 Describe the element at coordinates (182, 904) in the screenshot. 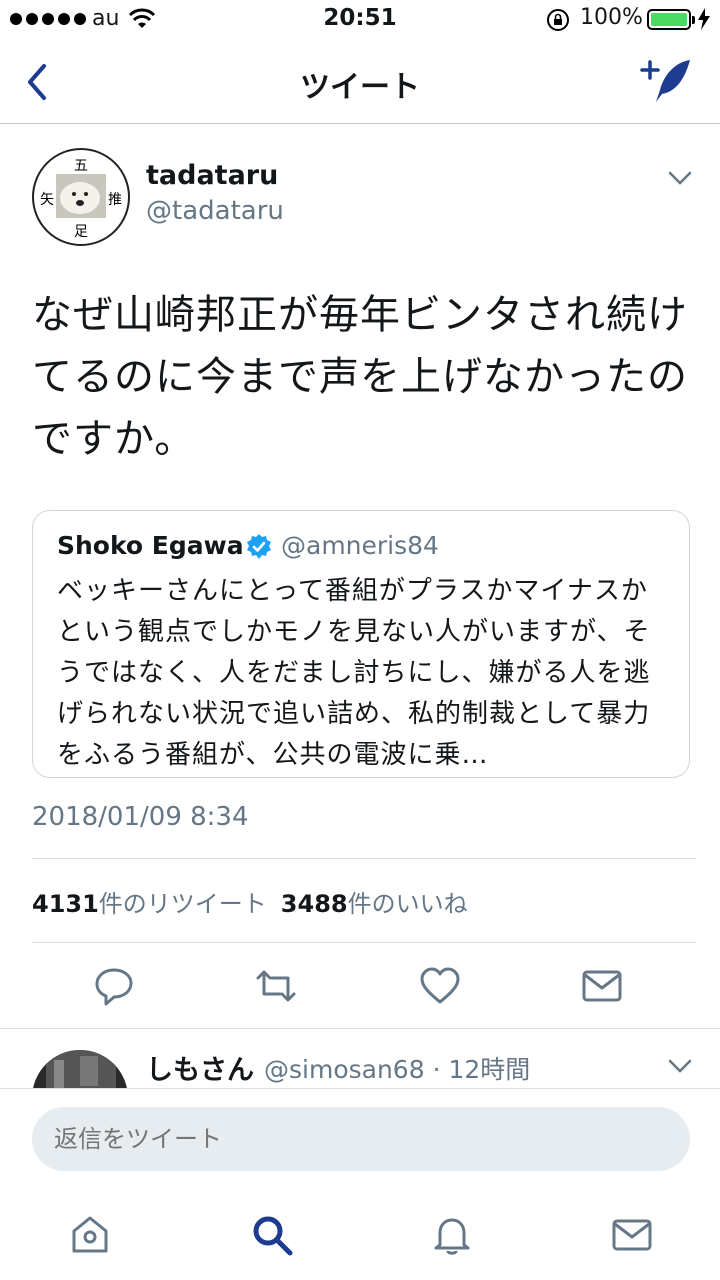

I see `retweet-label: 件のリツイート` at that location.